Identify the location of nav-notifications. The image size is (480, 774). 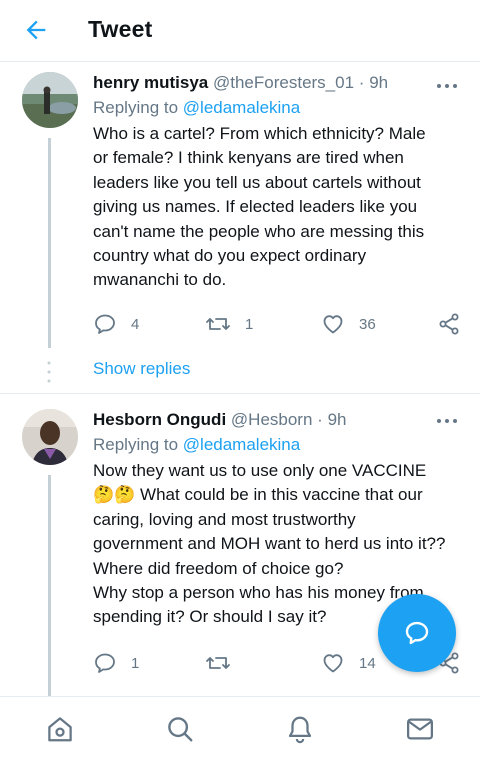
(300, 729).